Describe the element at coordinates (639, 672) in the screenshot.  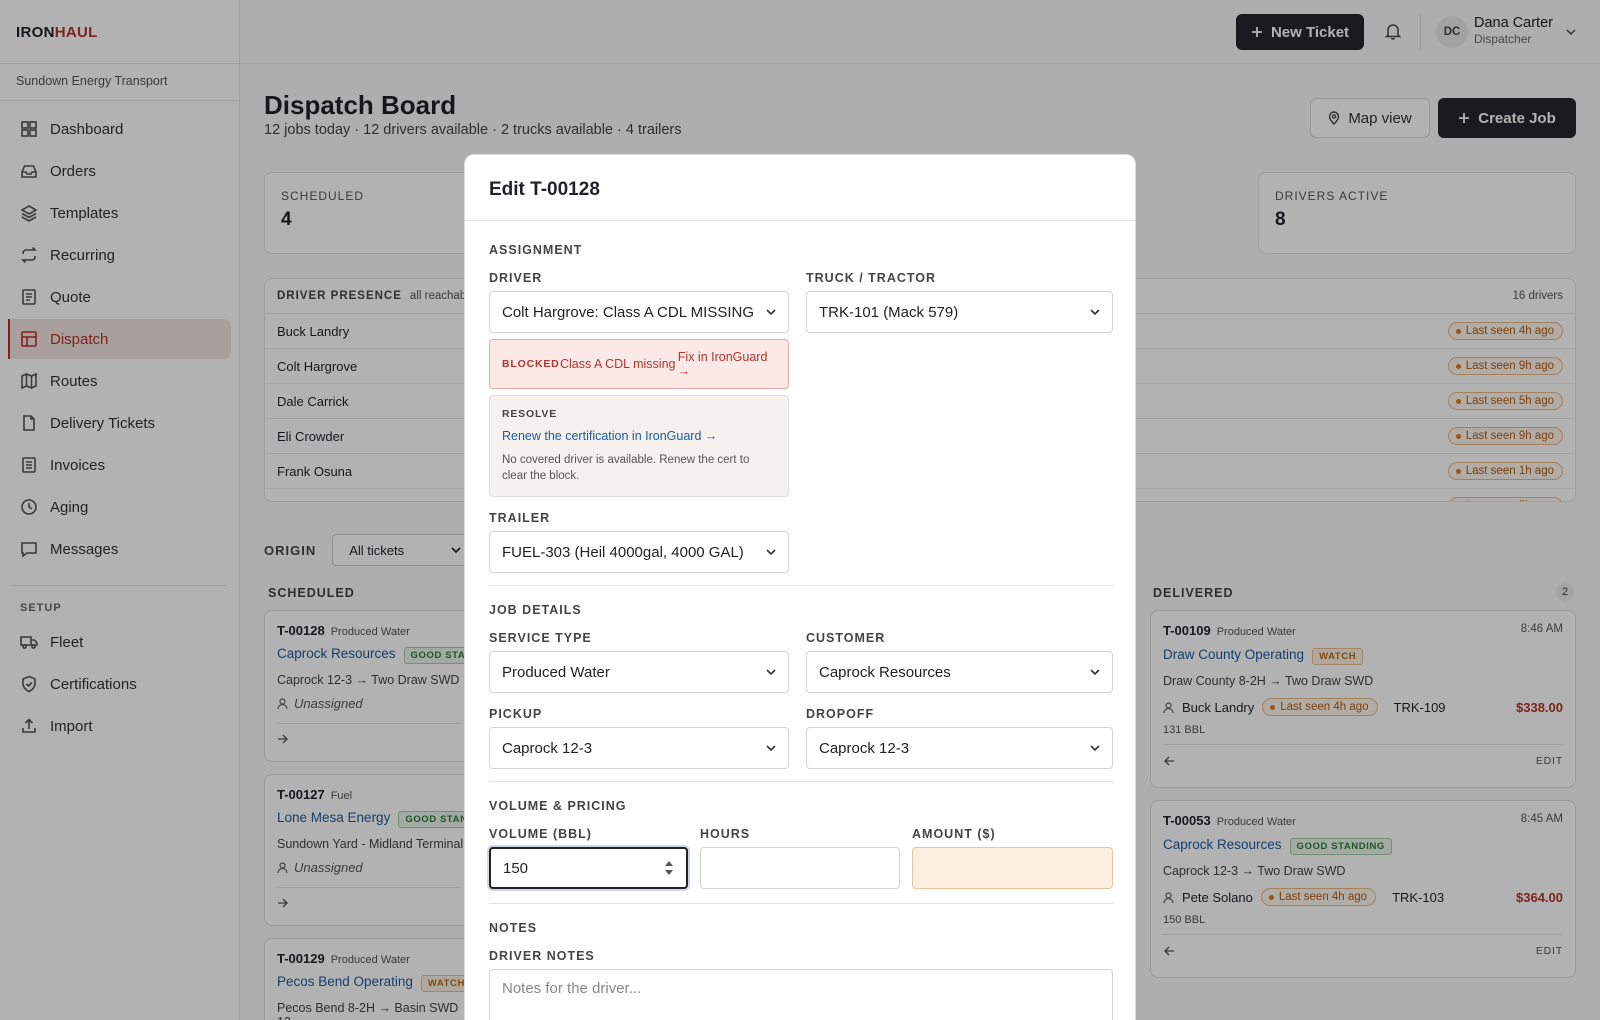
I see `service-type-select: Produced Water` at that location.